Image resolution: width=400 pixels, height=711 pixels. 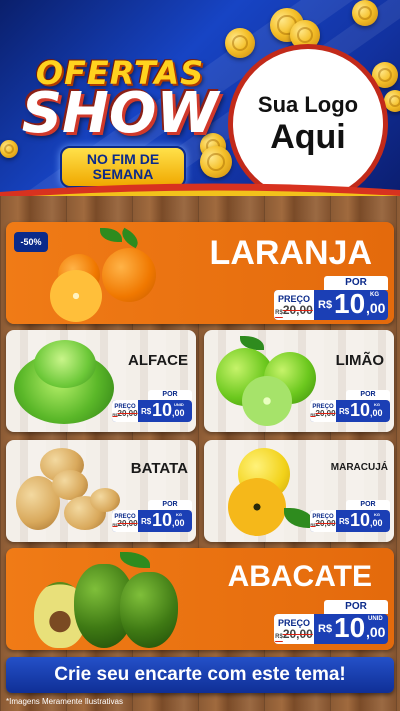 What do you see at coordinates (105, 274) in the screenshot?
I see `orange-icon` at bounding box center [105, 274].